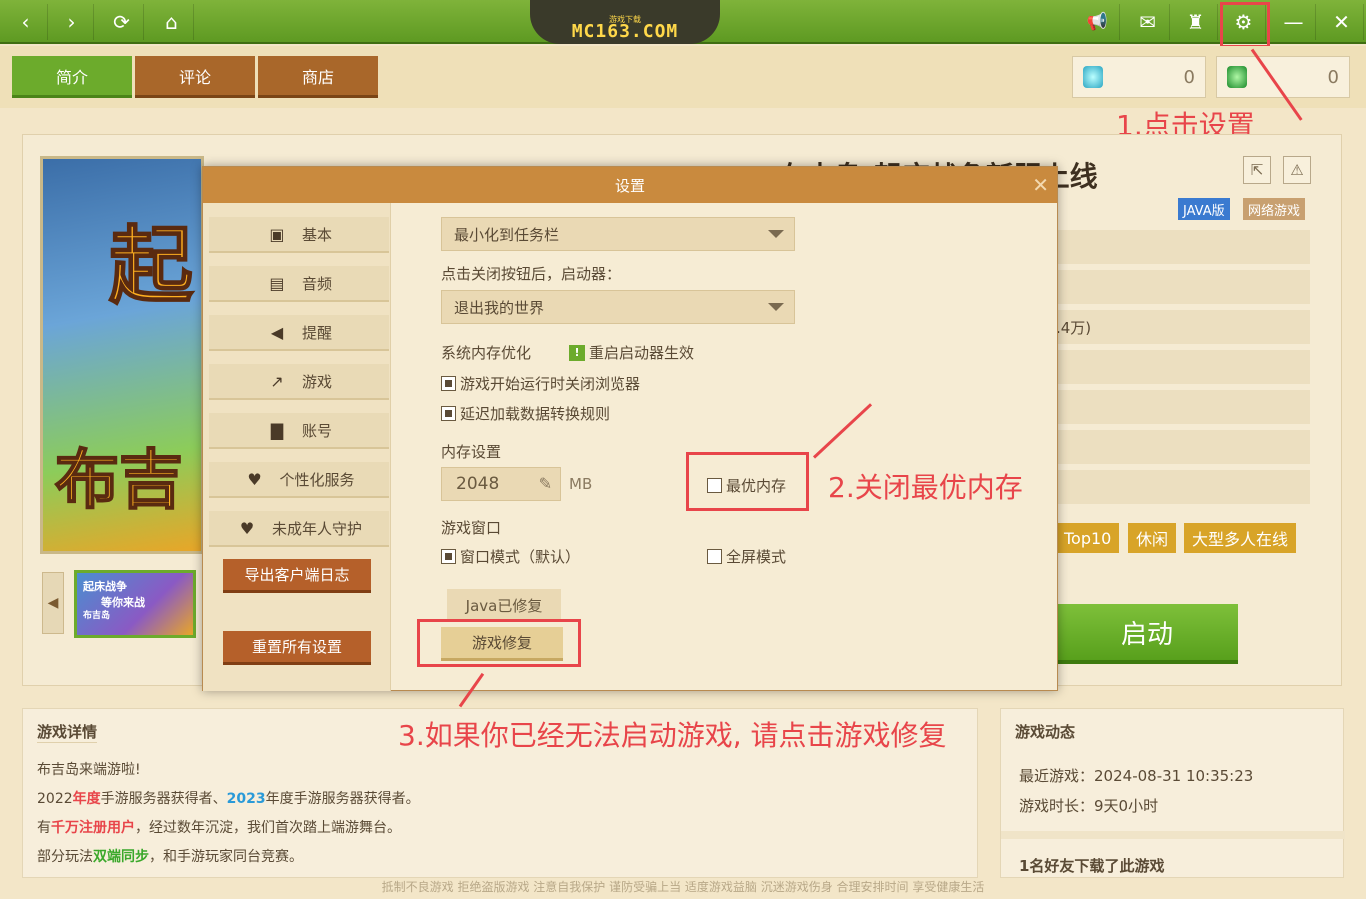  What do you see at coordinates (746, 485) in the screenshot?
I see `optimal-memory-checkbox: 最优内存` at bounding box center [746, 485].